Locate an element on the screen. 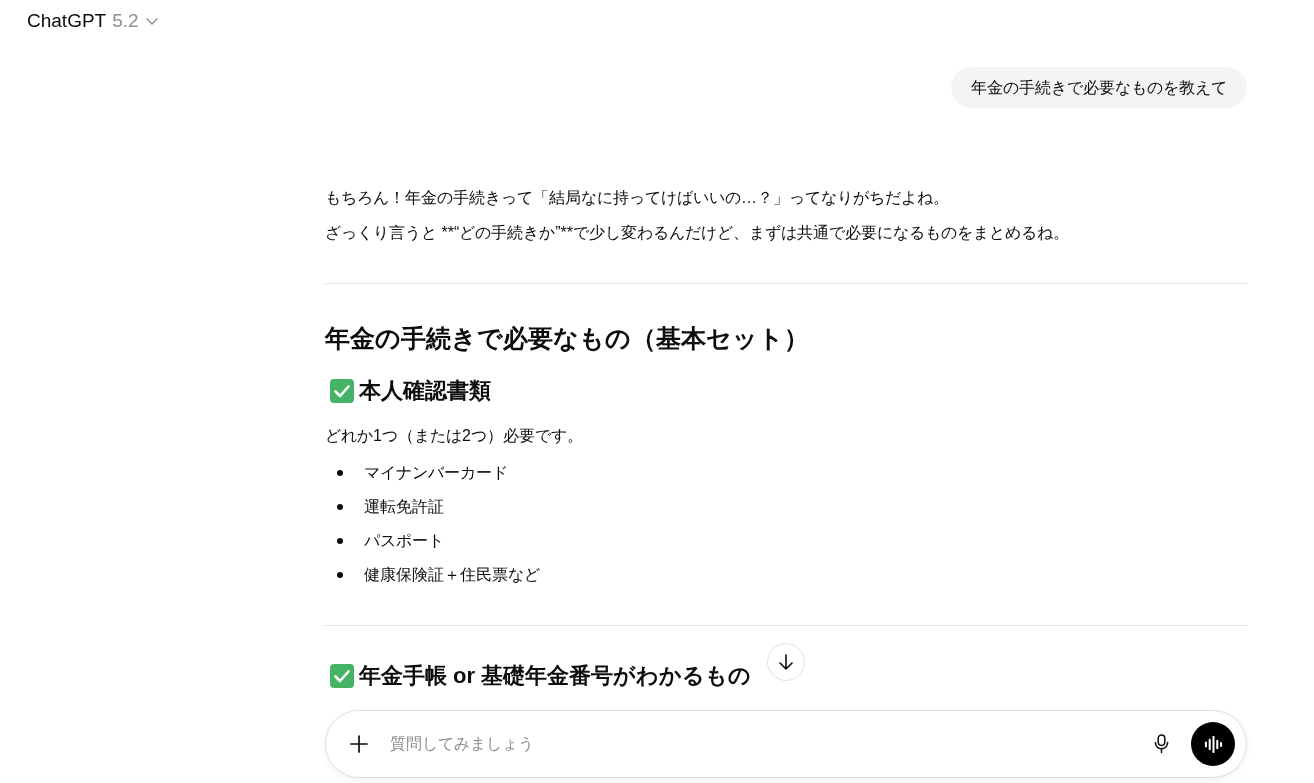  response-paragraph: ざっくり言うと **“どの手続きか”**で少し変わるんだけど、まずは共通で必要になるものをまとめるね。 is located at coordinates (697, 233).